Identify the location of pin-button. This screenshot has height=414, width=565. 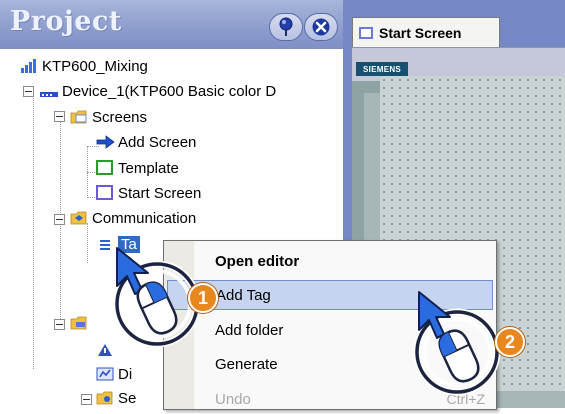
(286, 27).